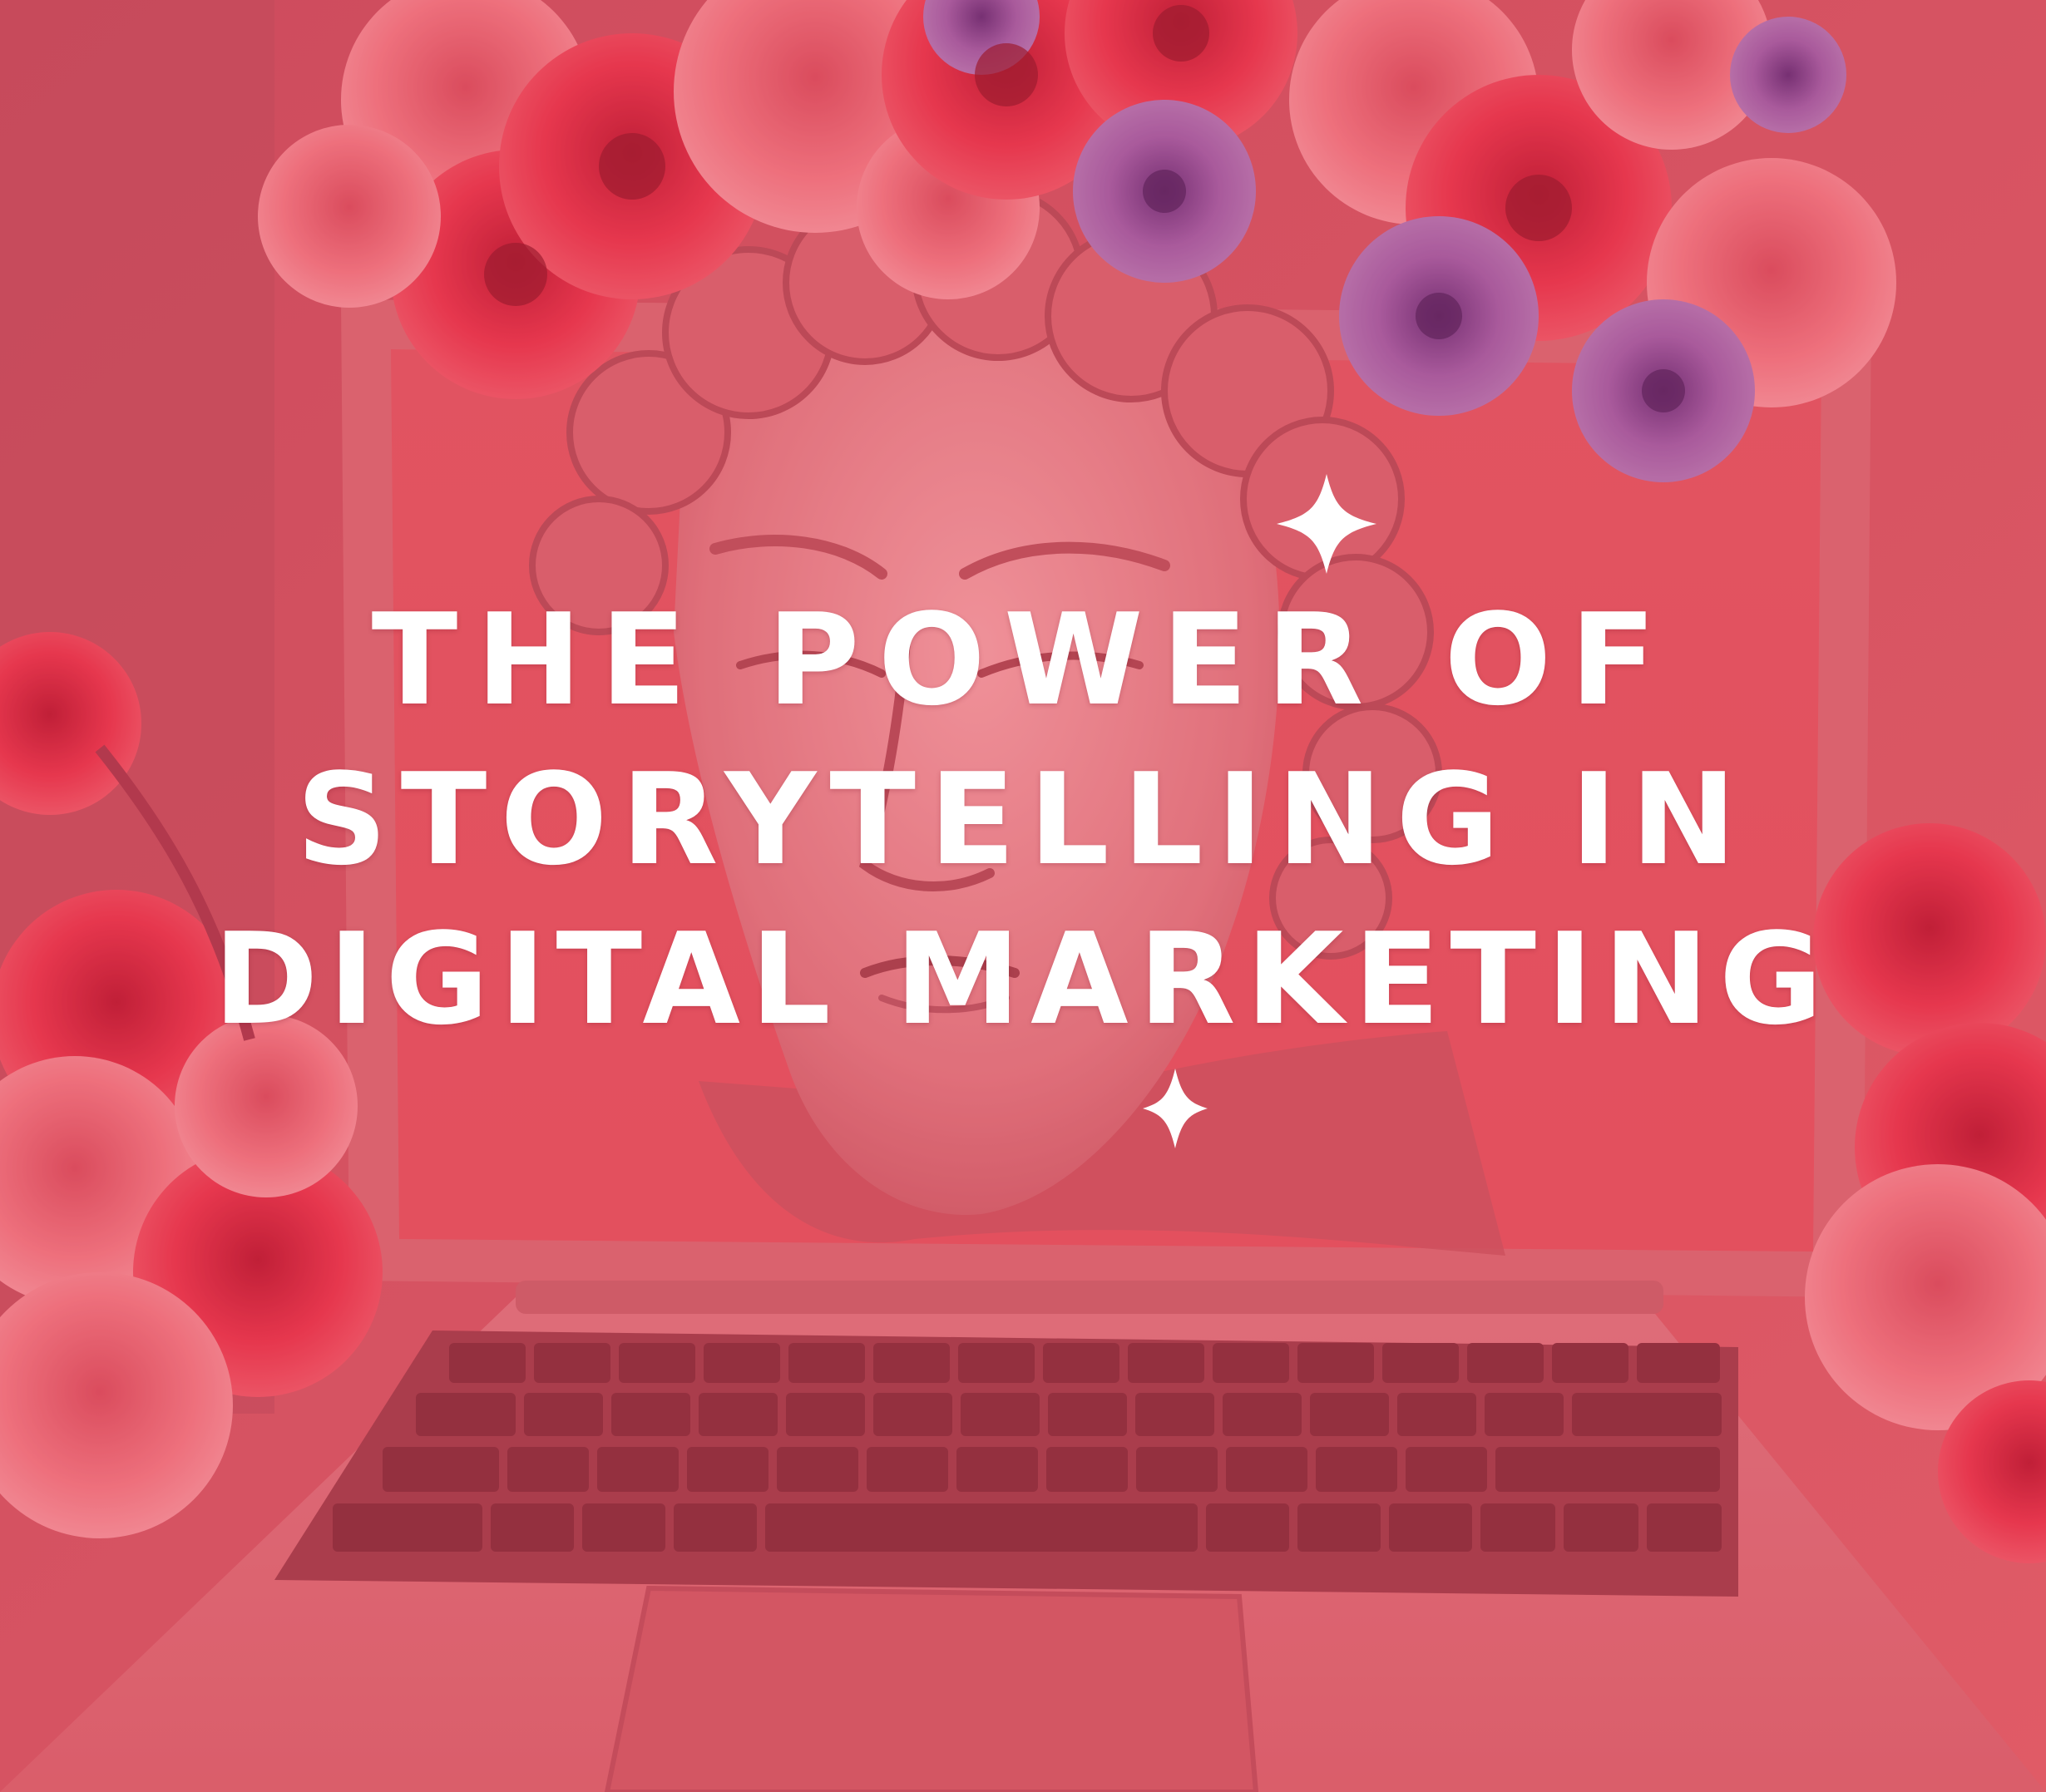  Describe the element at coordinates (1023, 819) in the screenshot. I see `headline-line-2: STORYTELLING IN` at that location.